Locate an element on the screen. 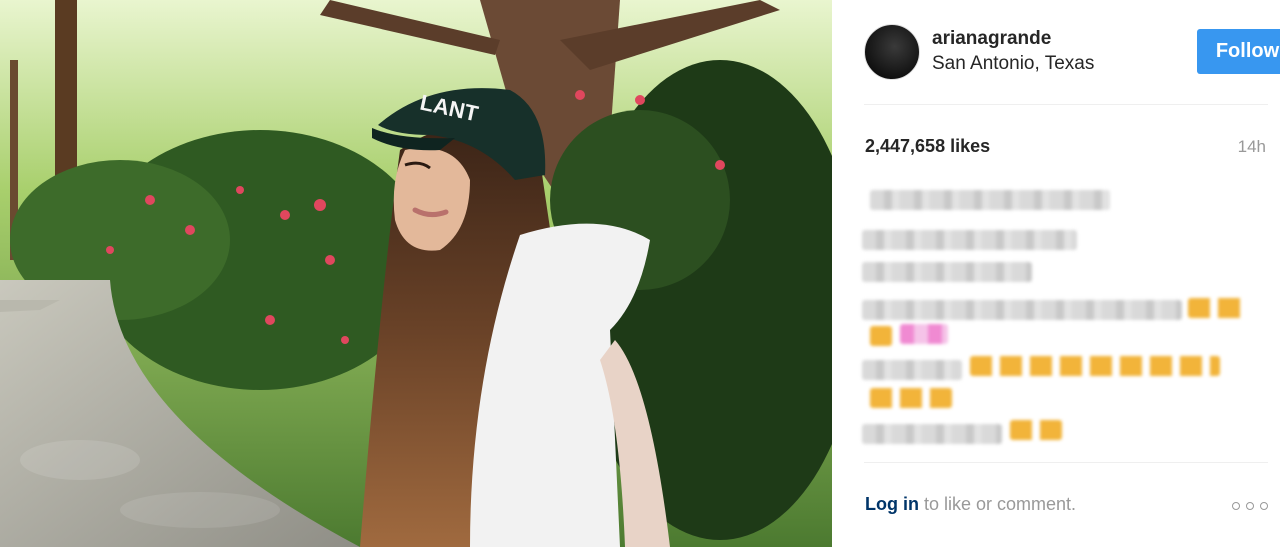 Image resolution: width=1280 pixels, height=547 pixels. likes-count: 2,447,658 likes is located at coordinates (927, 146).